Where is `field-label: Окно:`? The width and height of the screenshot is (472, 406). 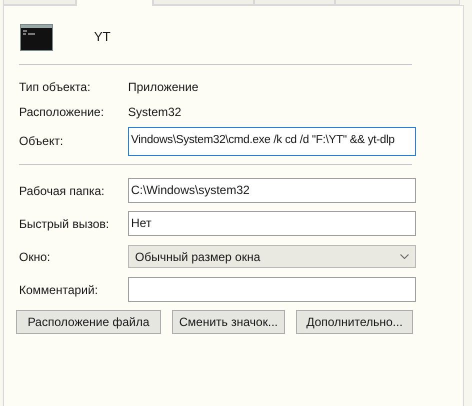
field-label: Окно: is located at coordinates (35, 257).